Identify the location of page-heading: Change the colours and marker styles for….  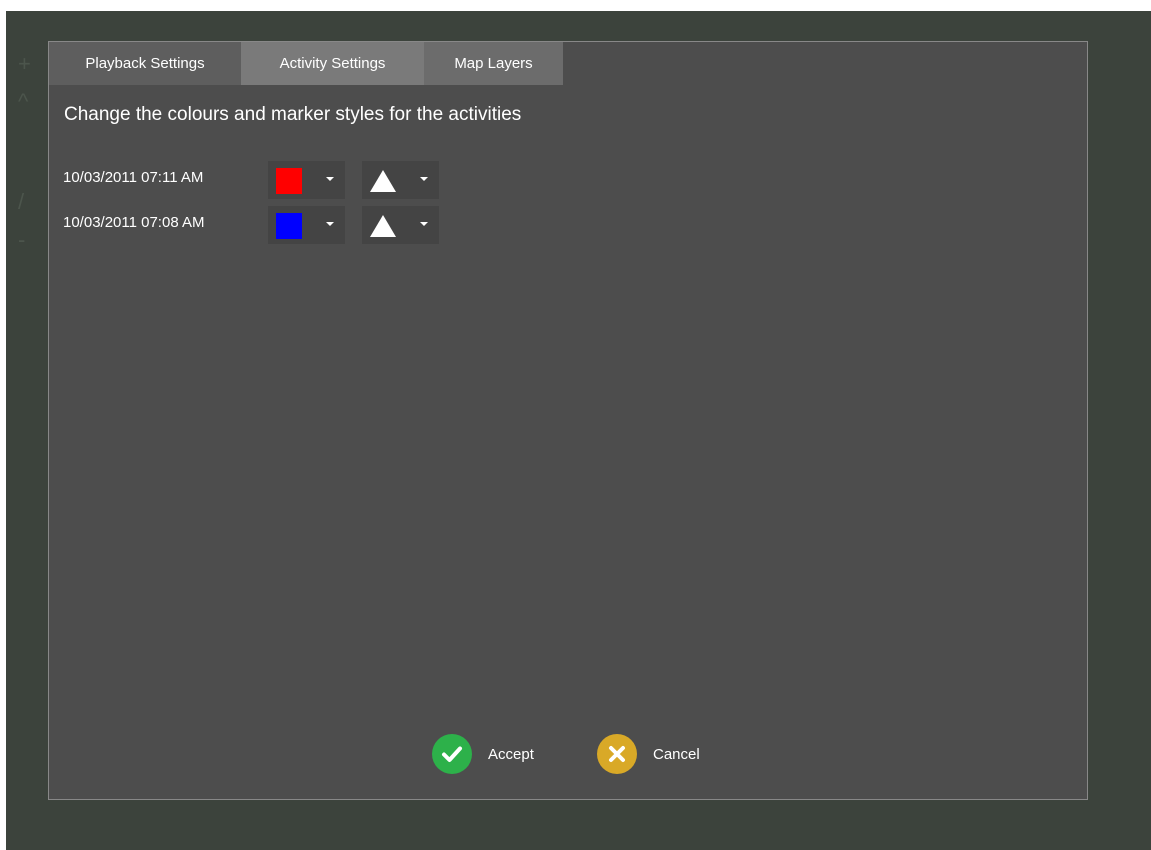
(293, 114).